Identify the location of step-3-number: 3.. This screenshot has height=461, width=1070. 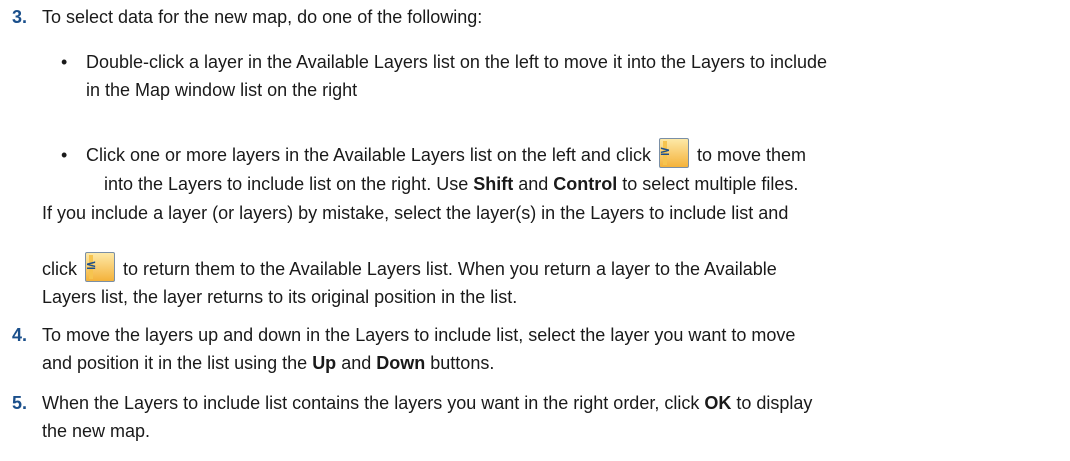
(20, 17).